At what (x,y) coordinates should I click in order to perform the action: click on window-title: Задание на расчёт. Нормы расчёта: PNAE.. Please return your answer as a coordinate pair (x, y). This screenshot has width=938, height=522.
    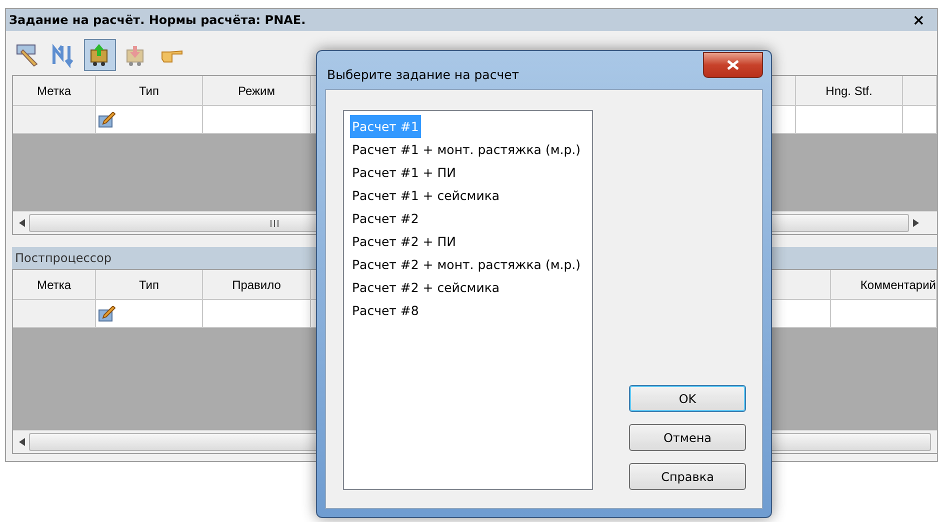
    Looking at the image, I should click on (157, 20).